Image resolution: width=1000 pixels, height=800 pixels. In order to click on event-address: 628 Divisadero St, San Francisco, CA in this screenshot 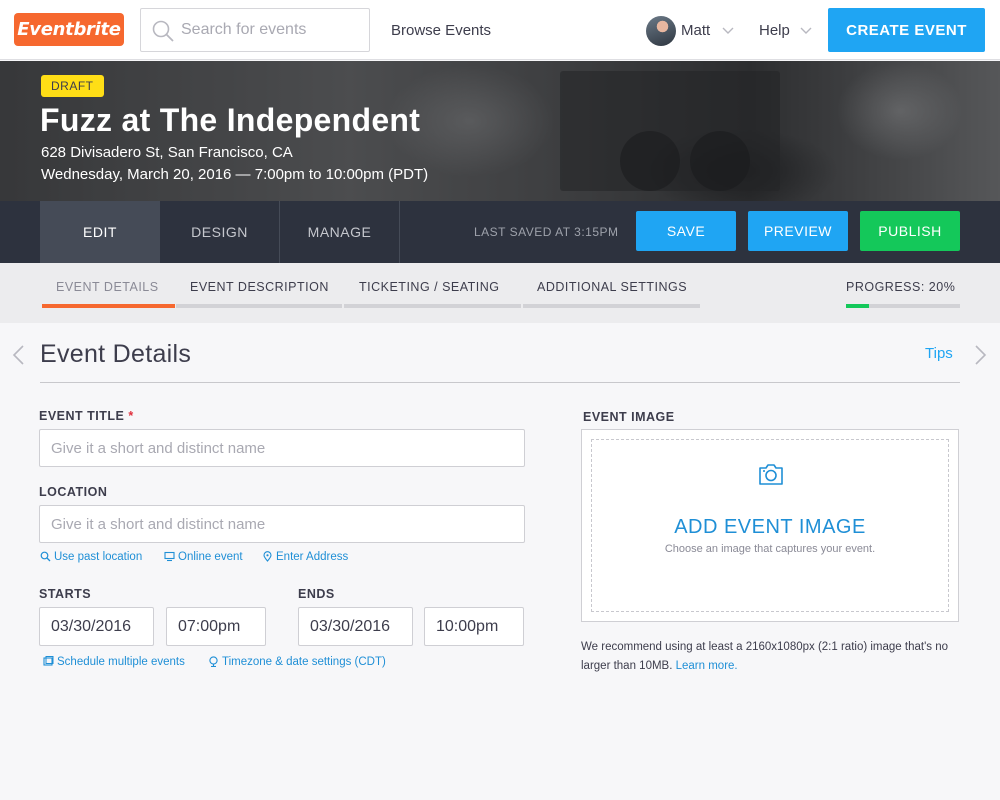, I will do `click(167, 152)`.